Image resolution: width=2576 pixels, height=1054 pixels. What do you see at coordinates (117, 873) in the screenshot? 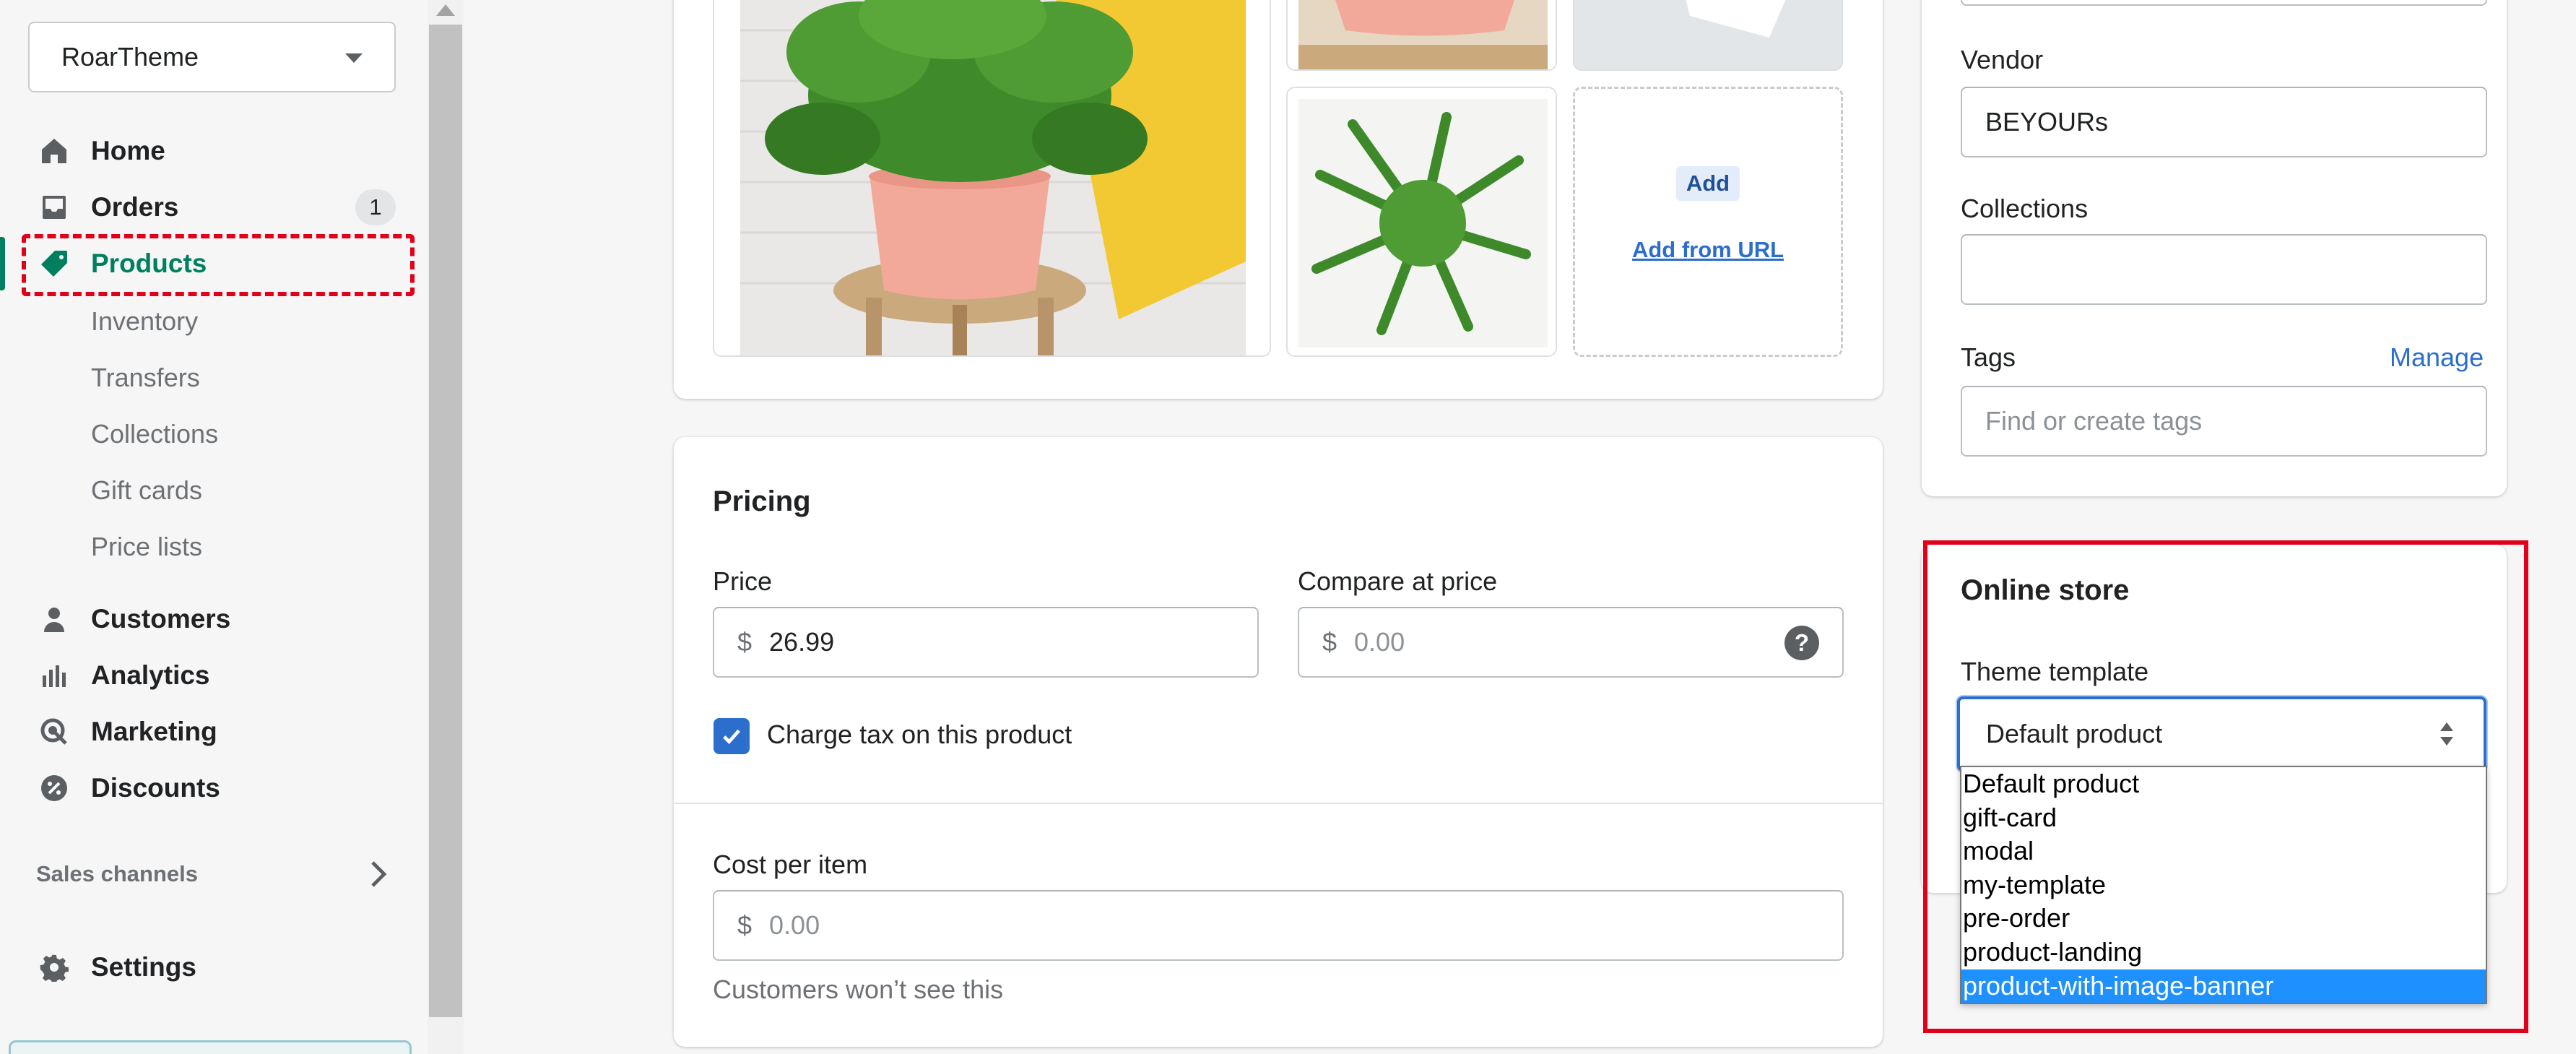
I see `sales-channels-heading: Sales channels` at bounding box center [117, 873].